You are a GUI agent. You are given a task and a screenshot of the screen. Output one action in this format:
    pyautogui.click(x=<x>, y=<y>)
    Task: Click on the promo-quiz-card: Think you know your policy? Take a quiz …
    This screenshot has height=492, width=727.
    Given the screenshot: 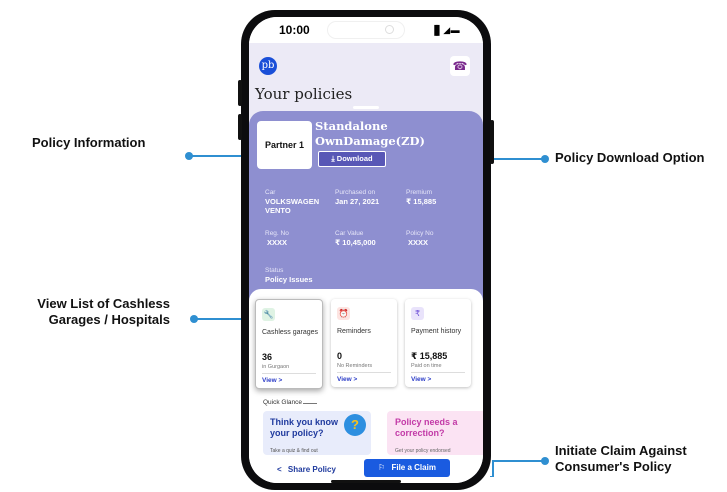 What is the action you would take?
    pyautogui.click(x=317, y=433)
    